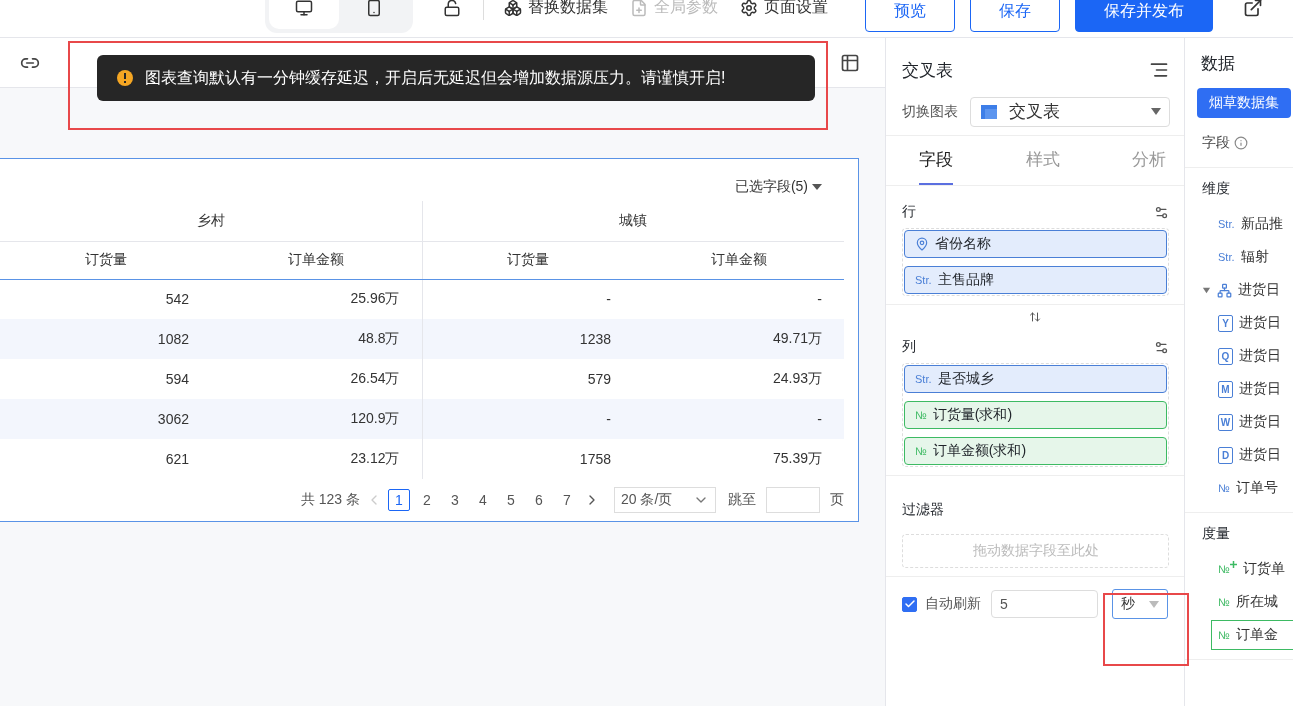 This screenshot has width=1293, height=706. What do you see at coordinates (304, 8) in the screenshot?
I see `desktop-icon` at bounding box center [304, 8].